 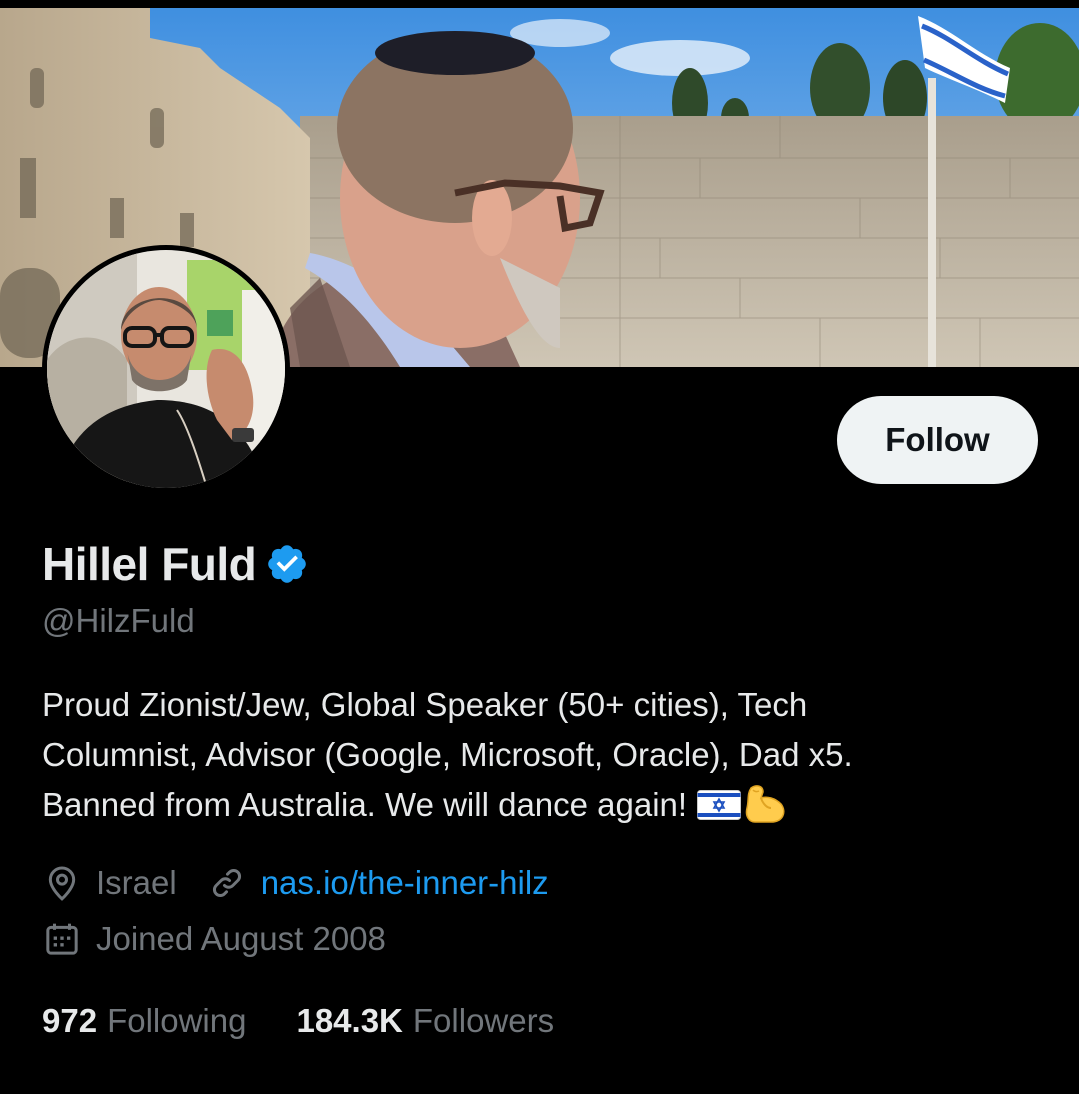 I want to click on profile-meta-row: Israel nas.io/the-inner-hilz, so click(x=295, y=883).